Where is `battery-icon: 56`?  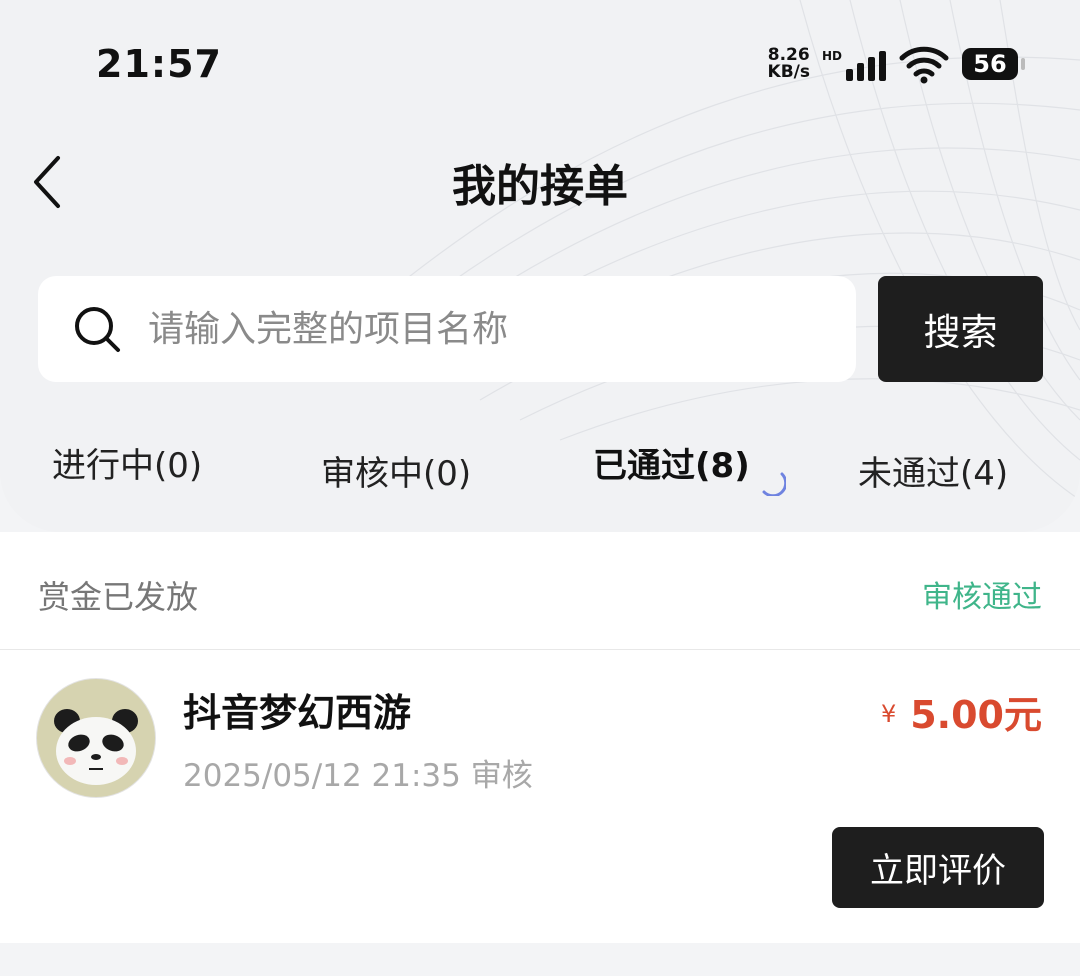
battery-icon: 56 is located at coordinates (993, 64).